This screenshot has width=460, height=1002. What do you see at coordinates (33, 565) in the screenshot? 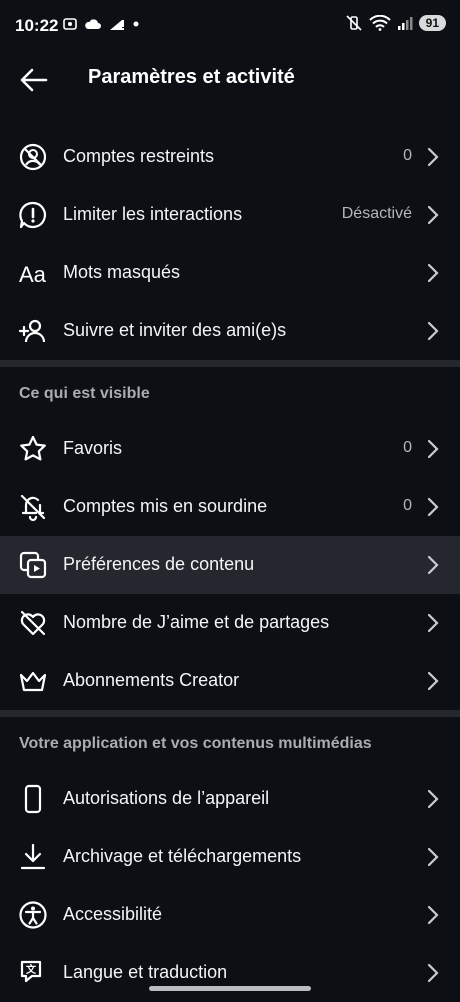
I see `content-icon` at bounding box center [33, 565].